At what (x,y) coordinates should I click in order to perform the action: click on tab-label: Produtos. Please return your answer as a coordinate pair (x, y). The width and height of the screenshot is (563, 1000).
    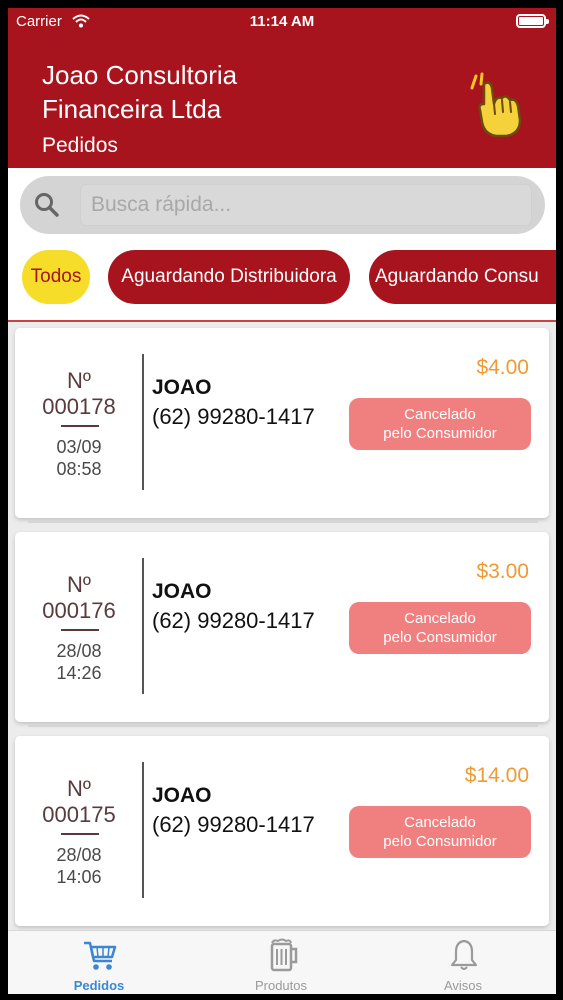
    Looking at the image, I should click on (281, 985).